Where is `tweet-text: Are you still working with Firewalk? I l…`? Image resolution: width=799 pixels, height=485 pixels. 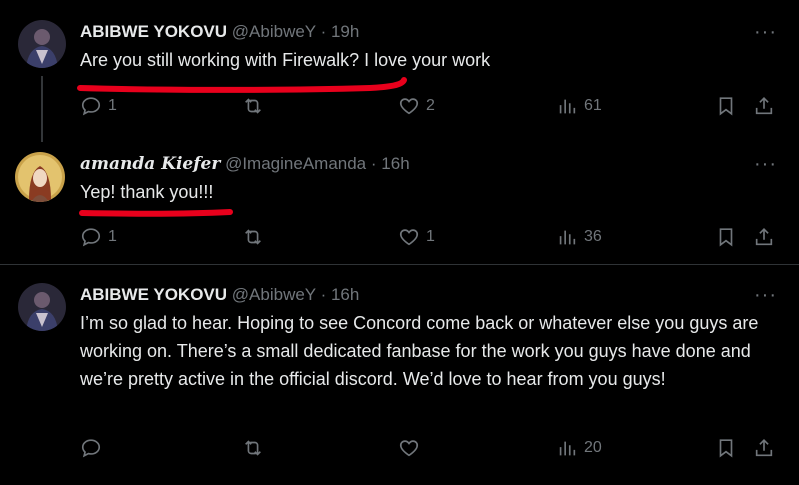 tweet-text: Are you still working with Firewalk? I l… is located at coordinates (285, 60).